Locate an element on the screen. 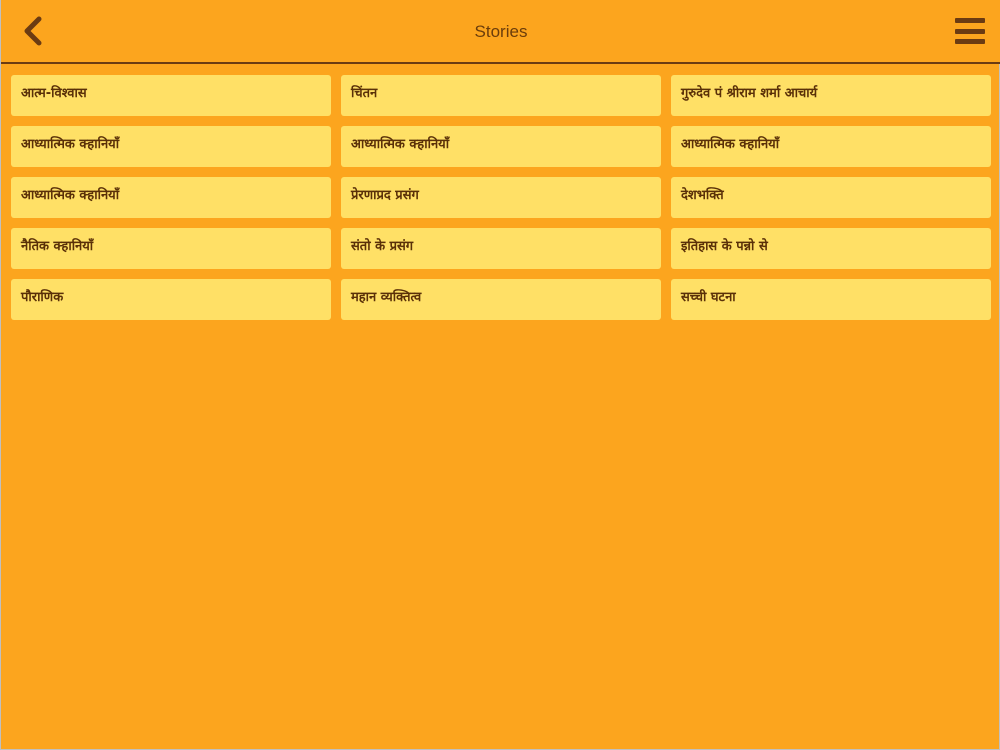  category-card: प्रेरणाप्रद प्रसंग is located at coordinates (501, 197).